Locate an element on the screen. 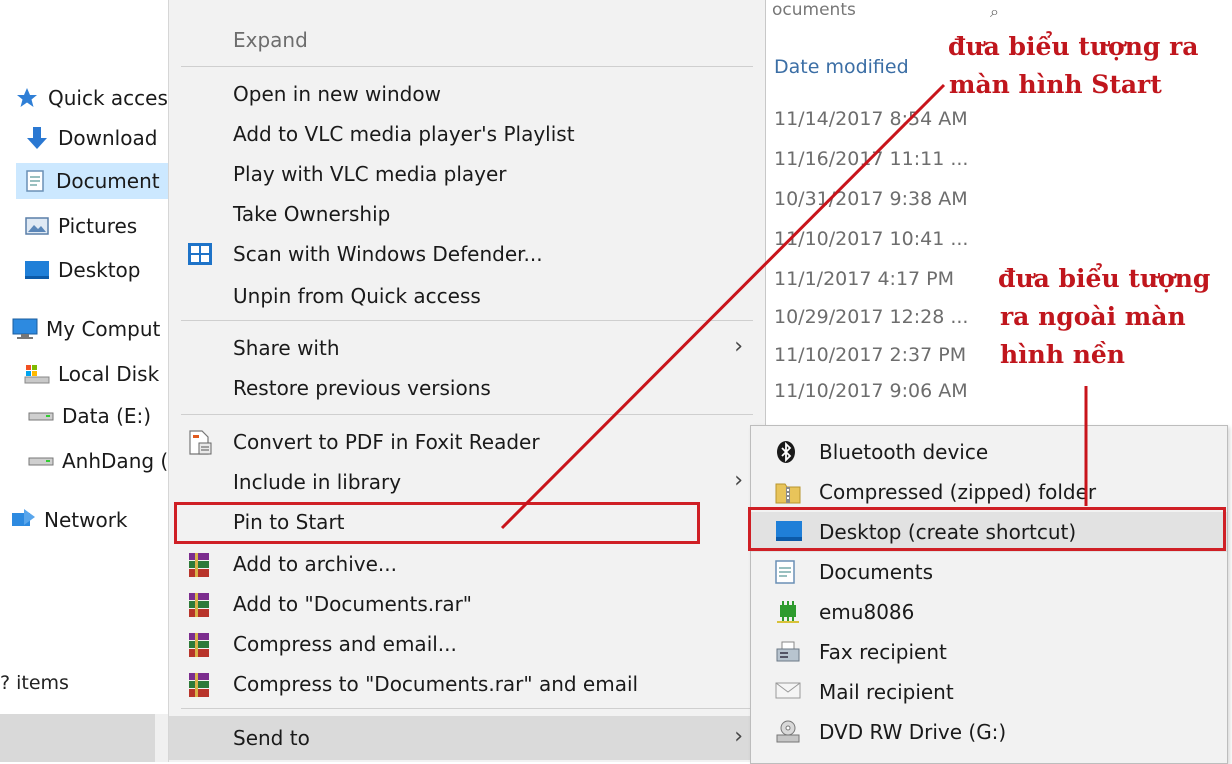 This screenshot has height=764, width=1232. annotation-start-line1: đưa biểu tượng ra is located at coordinates (1073, 46).